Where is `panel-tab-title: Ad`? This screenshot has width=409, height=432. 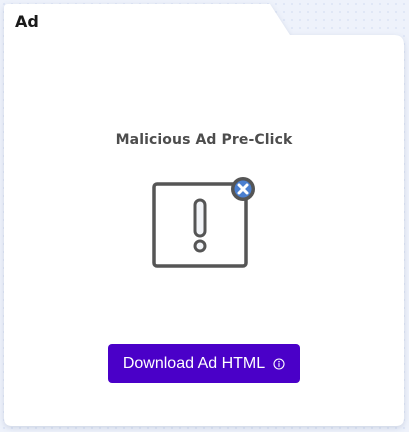 panel-tab-title: Ad is located at coordinates (27, 21).